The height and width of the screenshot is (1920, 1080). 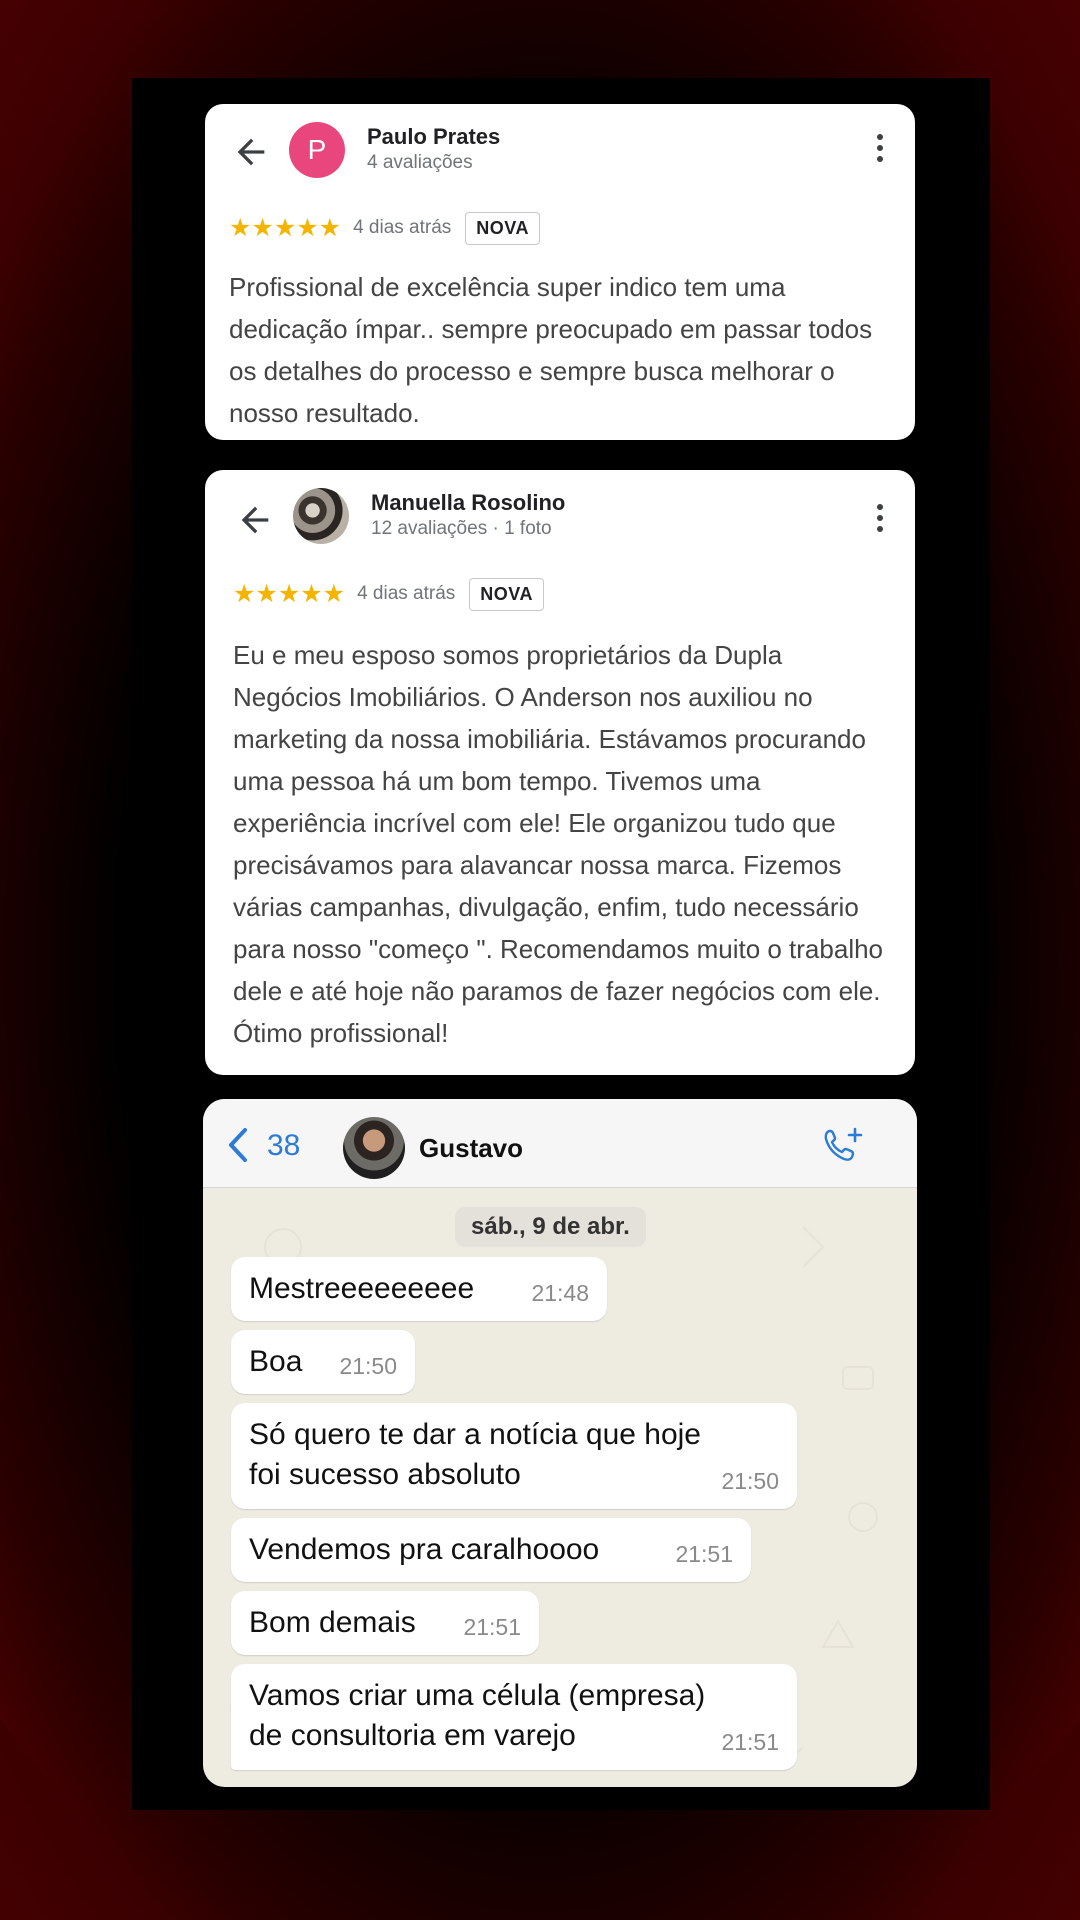 What do you see at coordinates (560, 1143) in the screenshot?
I see `chat-header: 38 Gustavo` at bounding box center [560, 1143].